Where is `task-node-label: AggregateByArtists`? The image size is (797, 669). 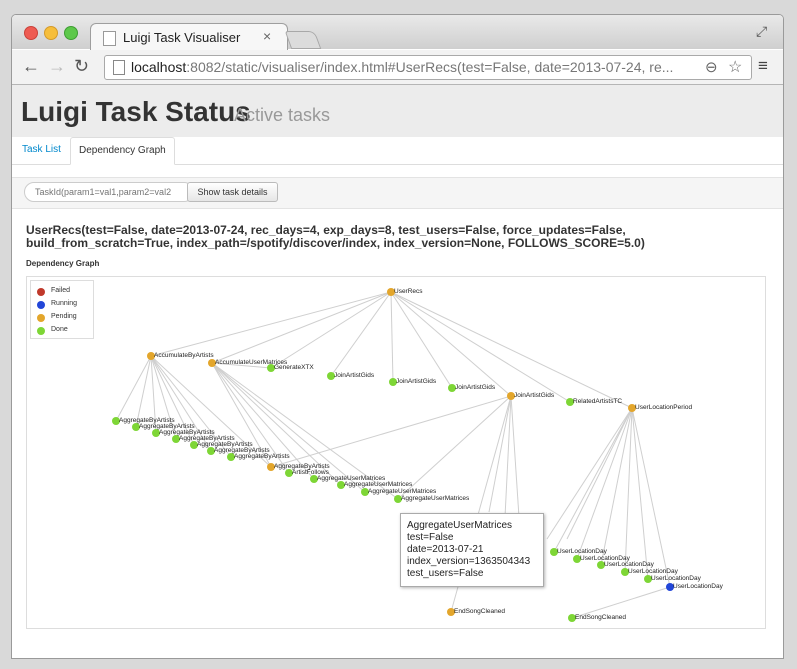 task-node-label: AggregateByArtists is located at coordinates (262, 456).